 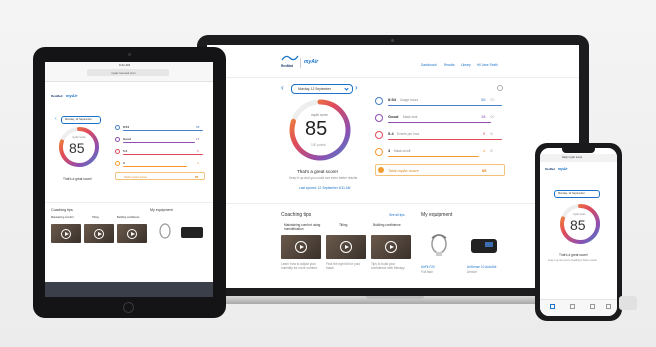 What do you see at coordinates (397, 215) in the screenshot?
I see `see-all-tips-link: See all tips` at bounding box center [397, 215].